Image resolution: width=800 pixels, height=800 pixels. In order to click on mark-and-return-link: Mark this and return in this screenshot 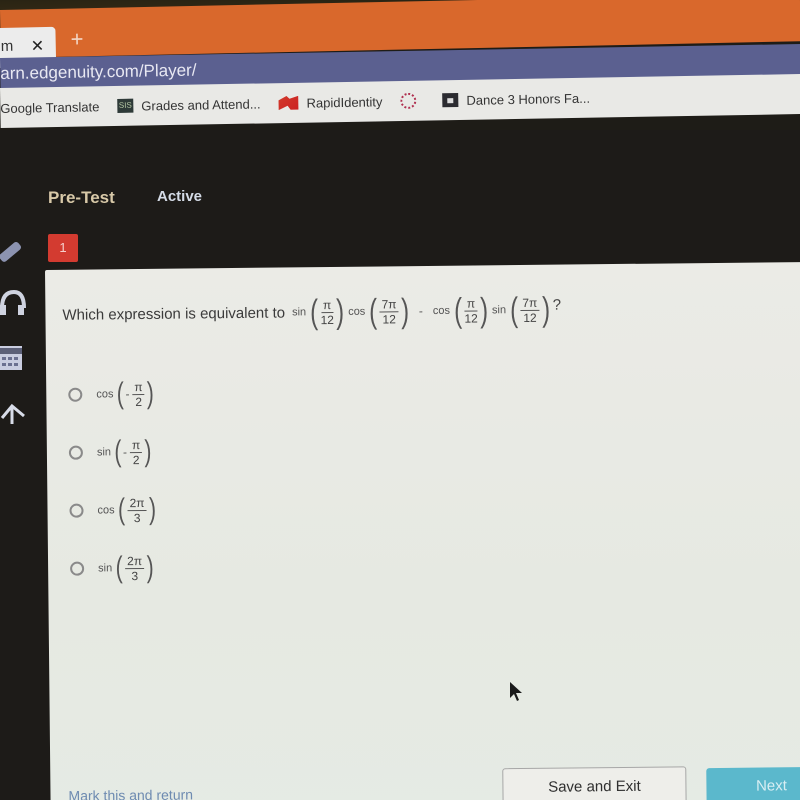, I will do `click(130, 793)`.